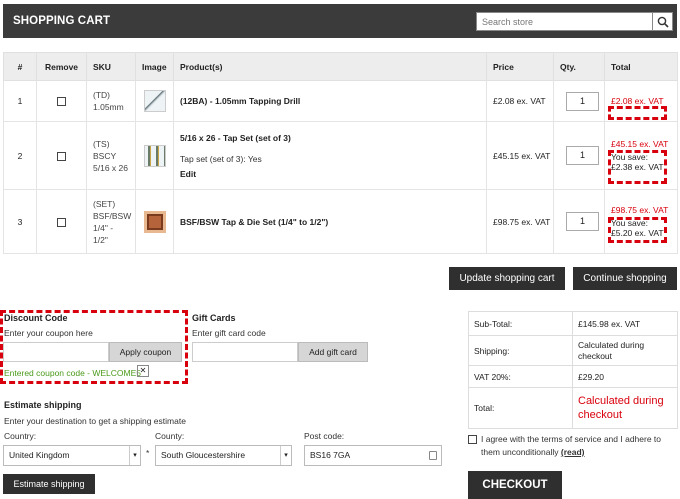 The width and height of the screenshot is (680, 499). I want to click on gift-cards-hint: Enter gift card code, so click(229, 333).